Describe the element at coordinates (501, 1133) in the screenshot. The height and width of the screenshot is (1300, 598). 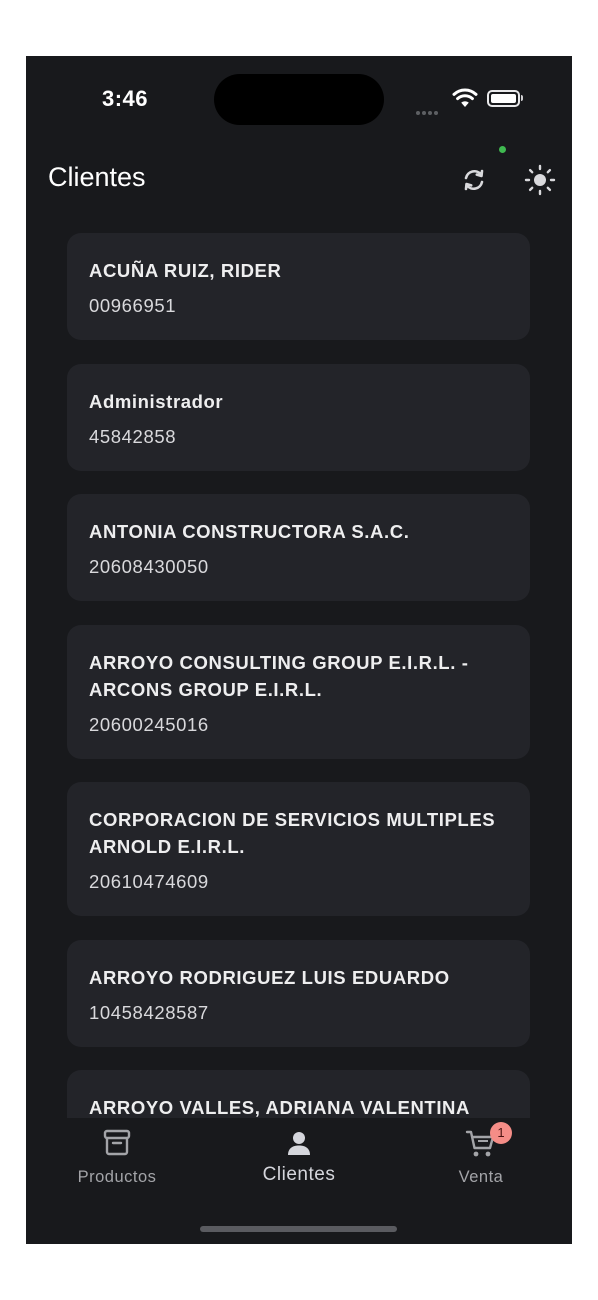
I see `cart-badge: 1` at that location.